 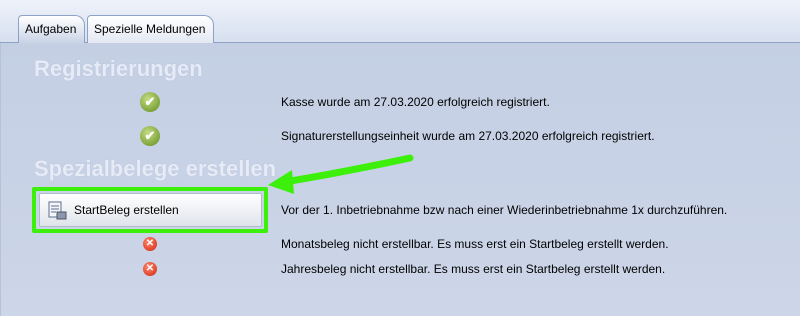 I want to click on tab-aufgaben-label: Aufgaben, so click(x=51, y=29).